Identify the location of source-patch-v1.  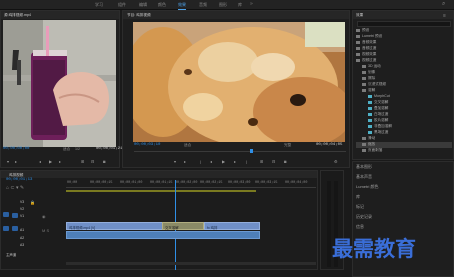
(6, 214).